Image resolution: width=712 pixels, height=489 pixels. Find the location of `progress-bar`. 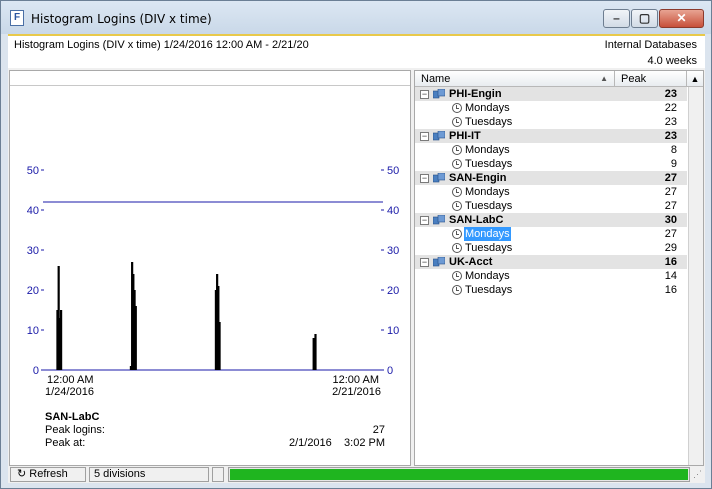

progress-bar is located at coordinates (459, 474).